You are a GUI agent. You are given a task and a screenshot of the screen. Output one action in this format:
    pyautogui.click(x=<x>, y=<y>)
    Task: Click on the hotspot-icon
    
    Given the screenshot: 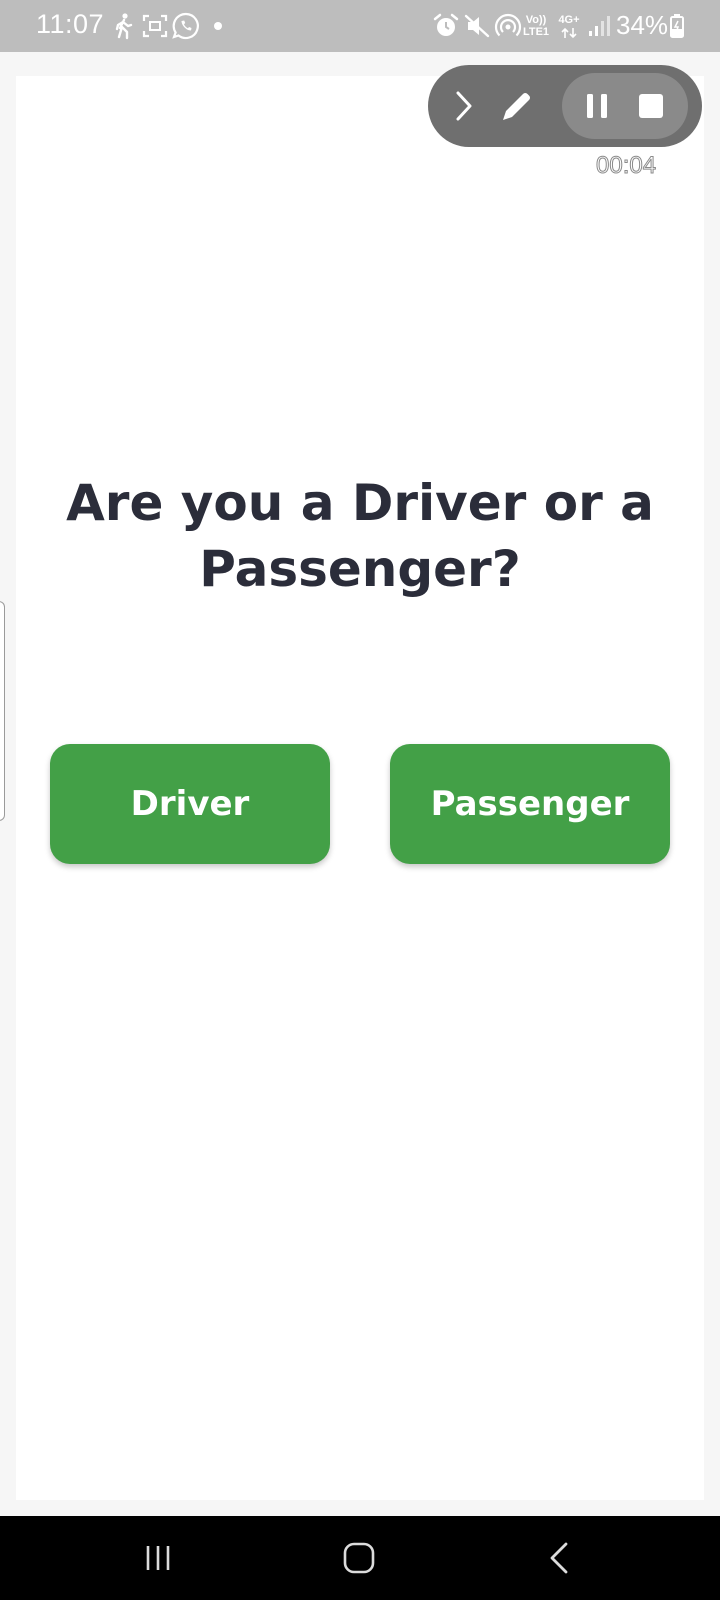 What is the action you would take?
    pyautogui.click(x=508, y=25)
    